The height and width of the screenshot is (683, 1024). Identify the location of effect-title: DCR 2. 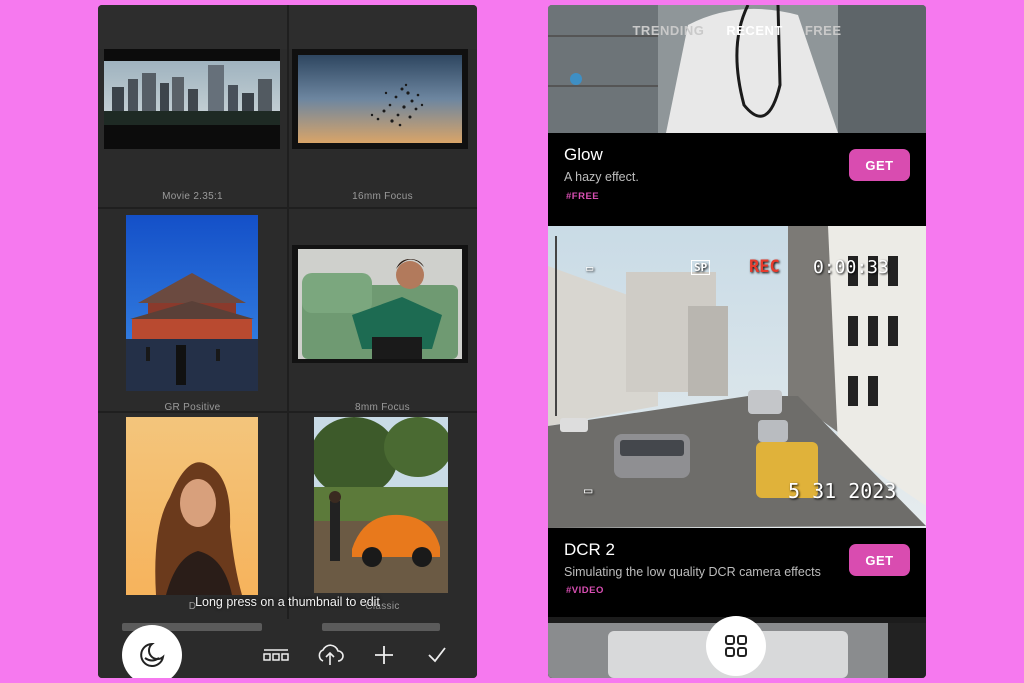
(590, 549).